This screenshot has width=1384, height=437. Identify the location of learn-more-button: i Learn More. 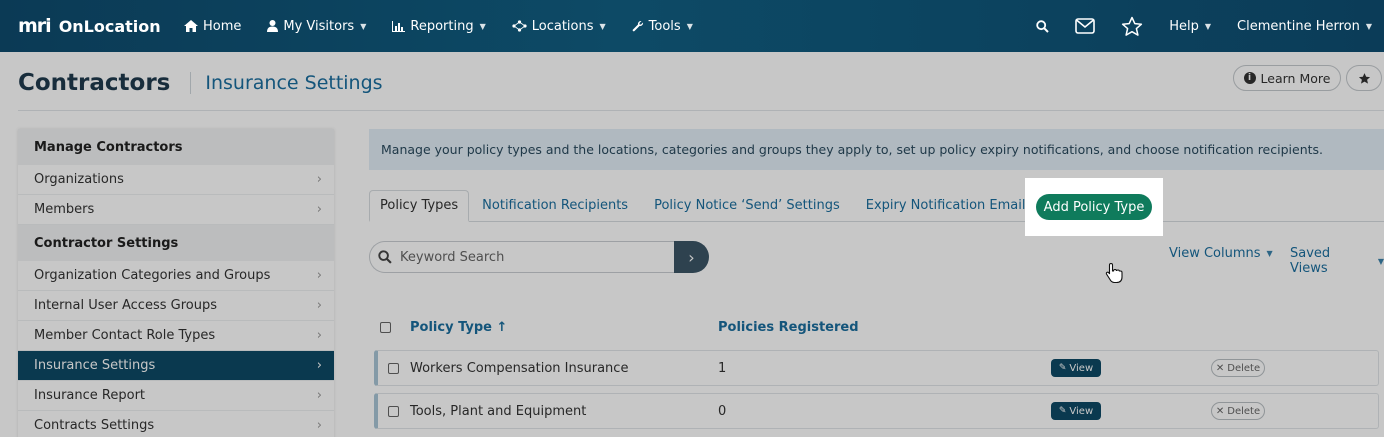
(1287, 78).